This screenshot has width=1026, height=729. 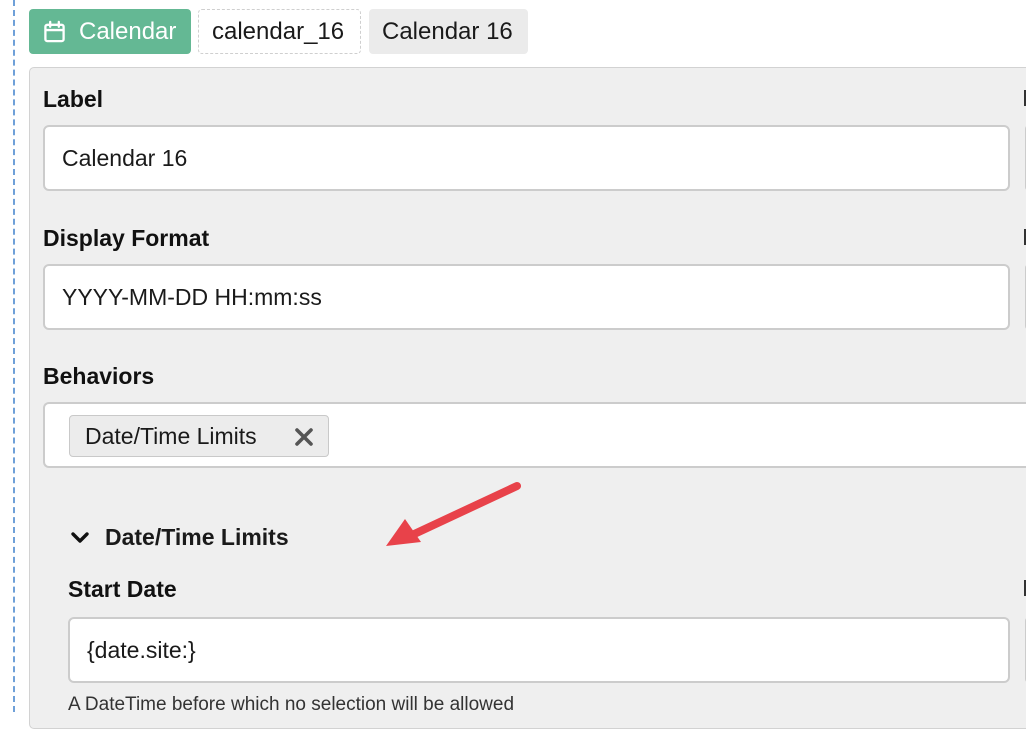 I want to click on label-input: Calendar 16, so click(x=526, y=158).